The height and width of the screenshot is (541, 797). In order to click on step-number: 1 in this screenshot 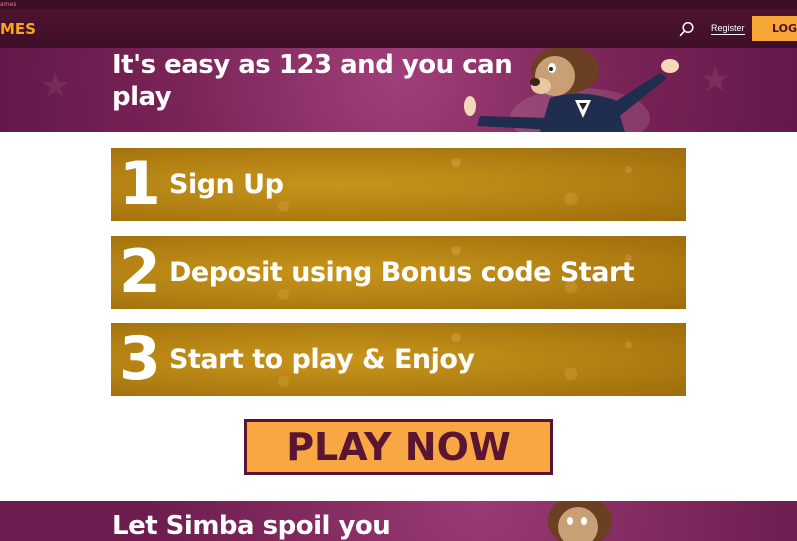, I will do `click(140, 184)`.